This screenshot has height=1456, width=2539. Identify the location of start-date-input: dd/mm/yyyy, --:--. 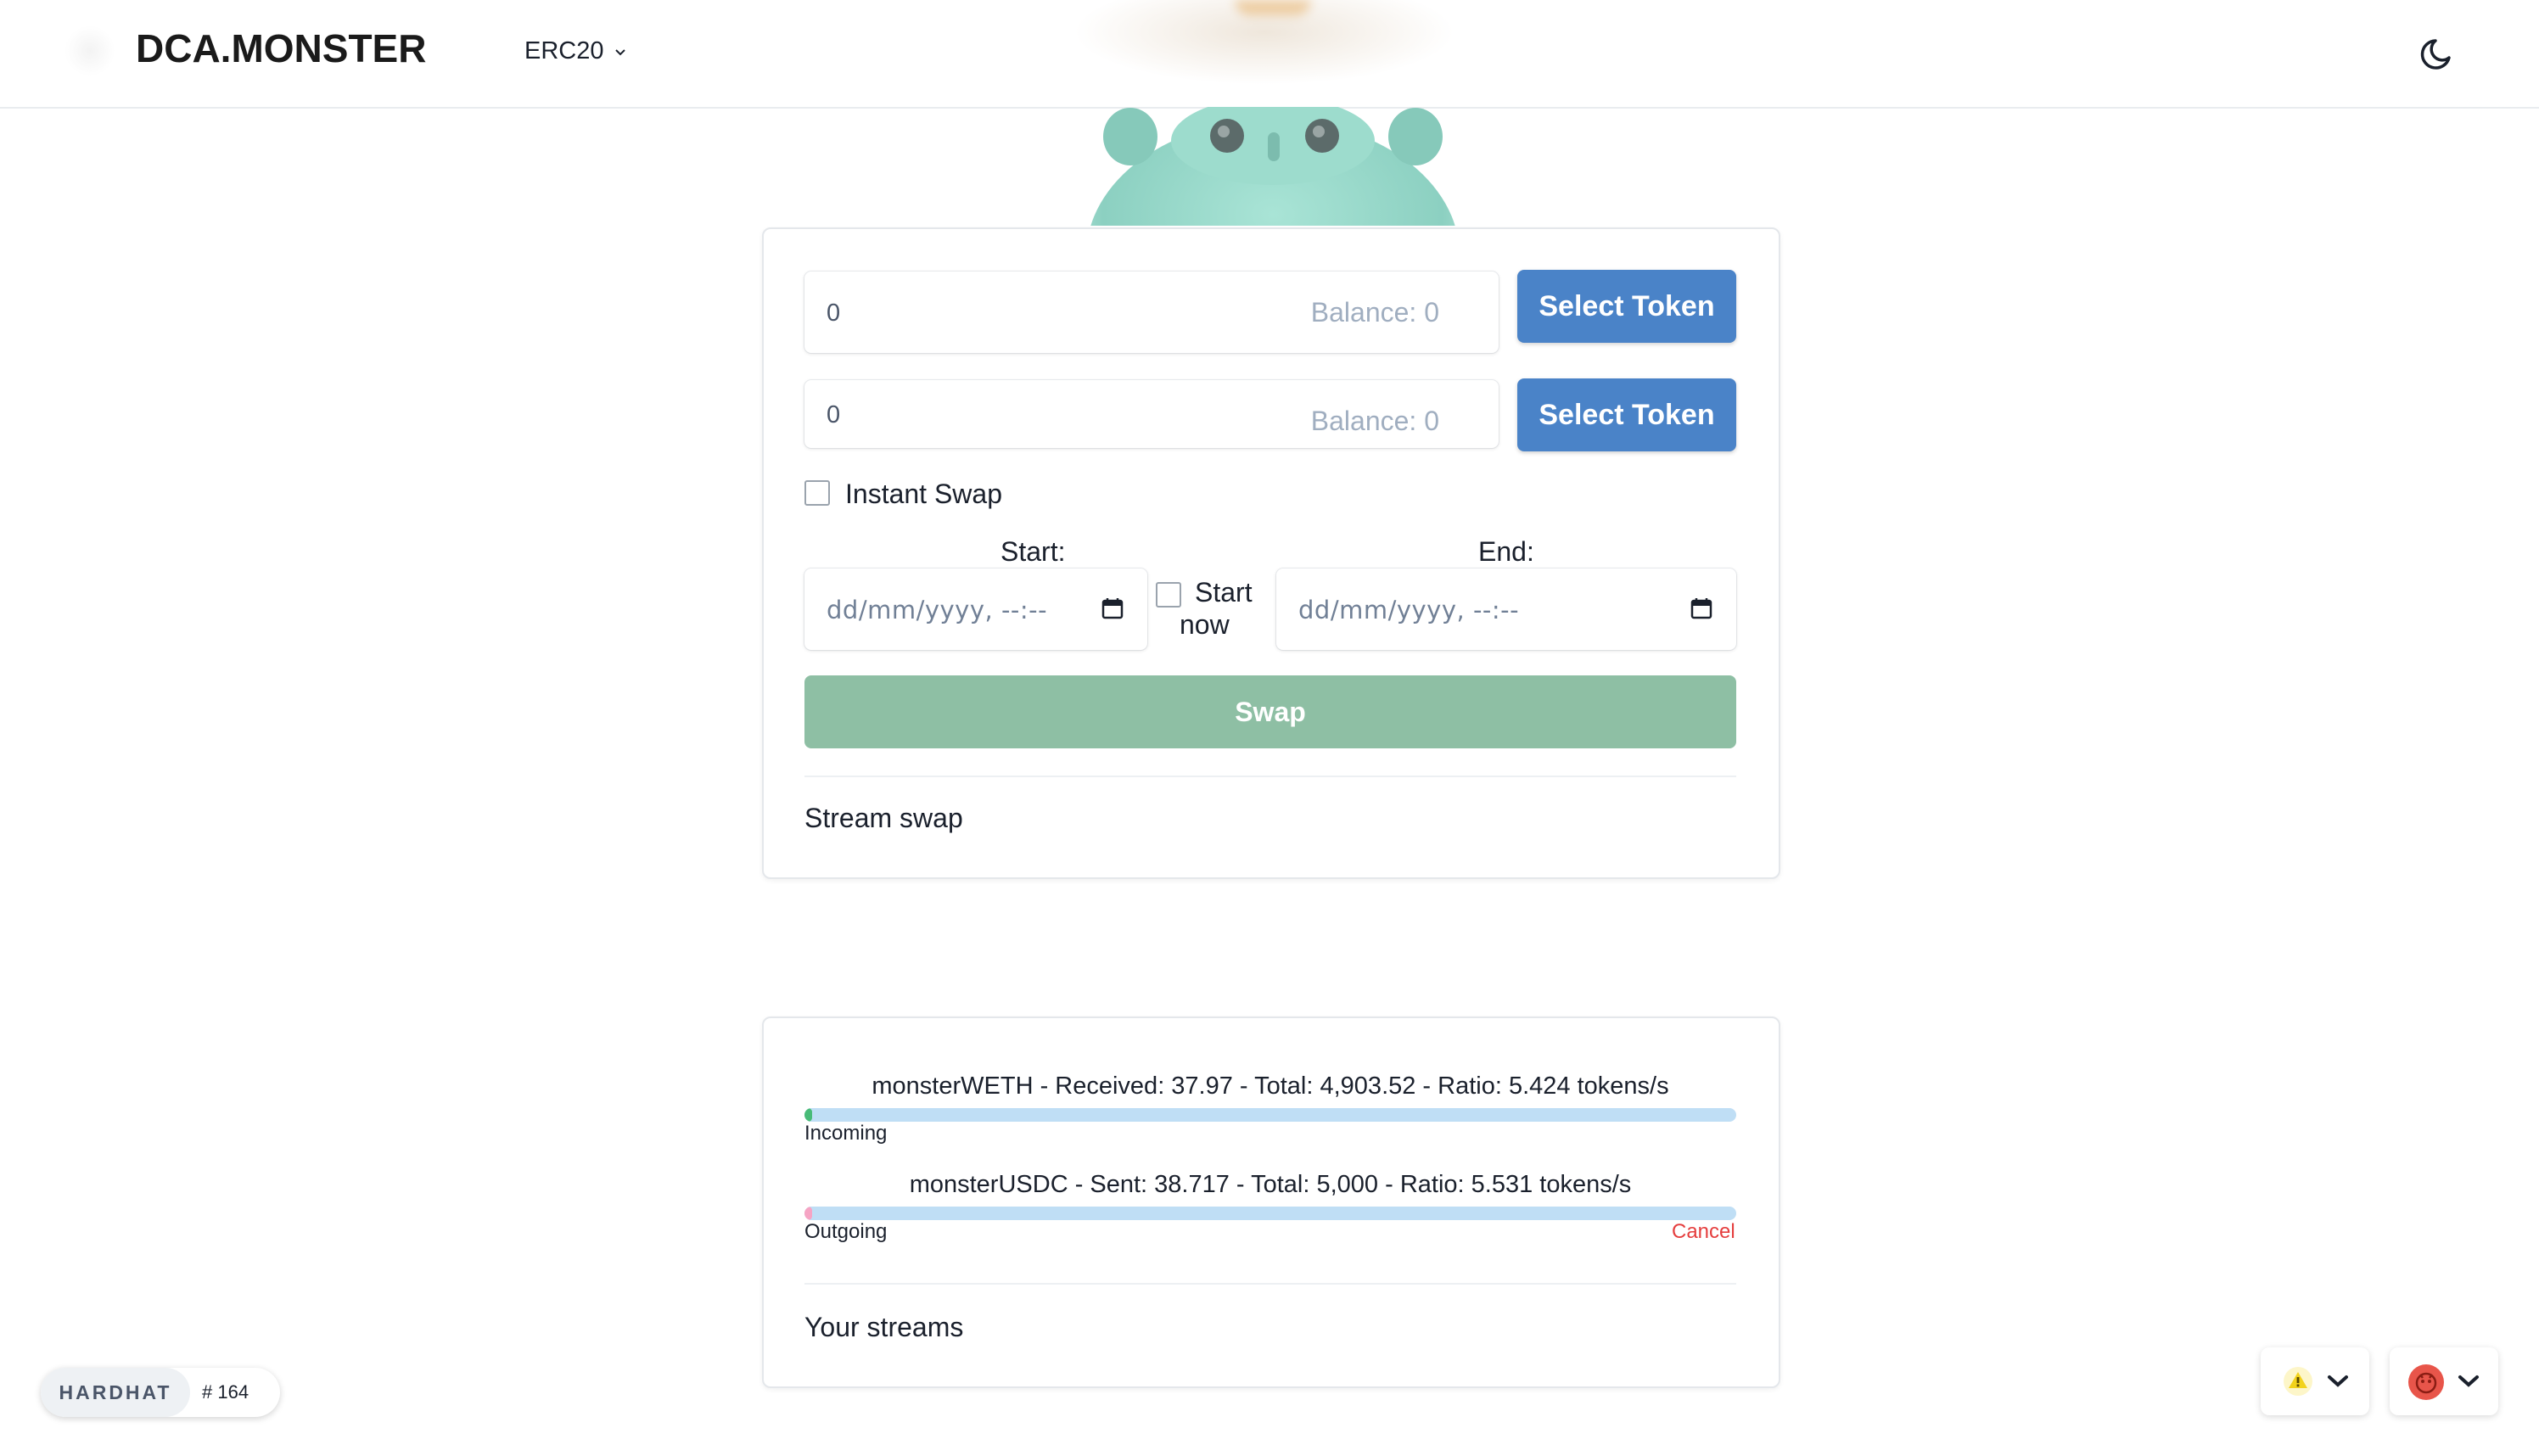
(976, 609).